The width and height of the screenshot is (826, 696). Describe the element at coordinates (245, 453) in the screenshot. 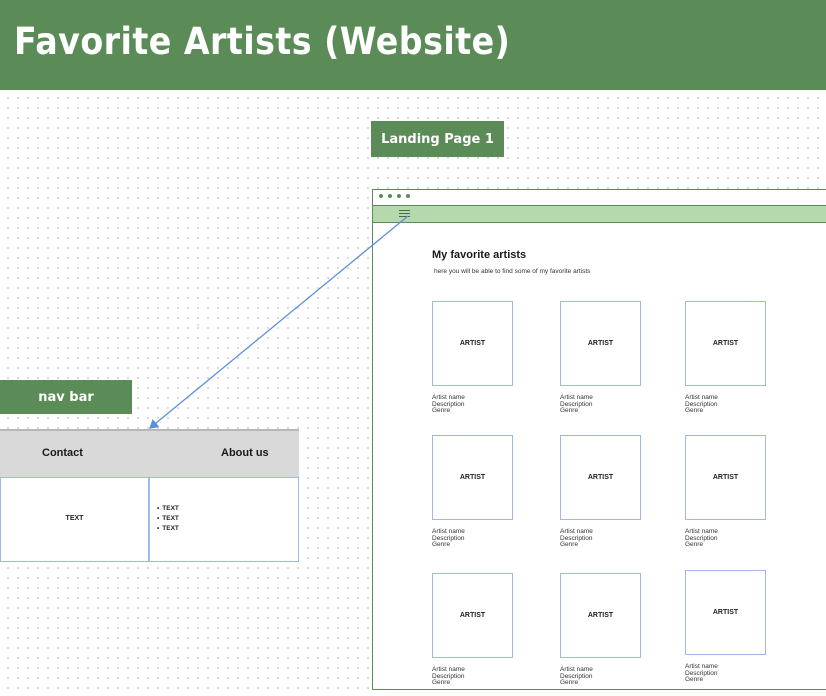

I see `nav-link-about-us: About us` at that location.